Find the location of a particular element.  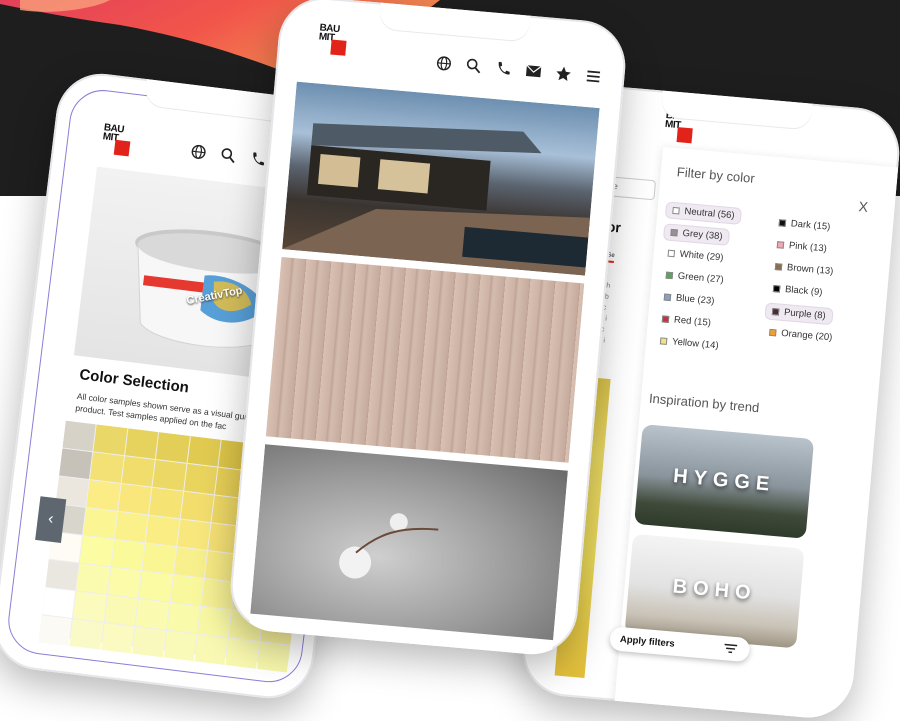

trend-label: HYGGE is located at coordinates (723, 481).